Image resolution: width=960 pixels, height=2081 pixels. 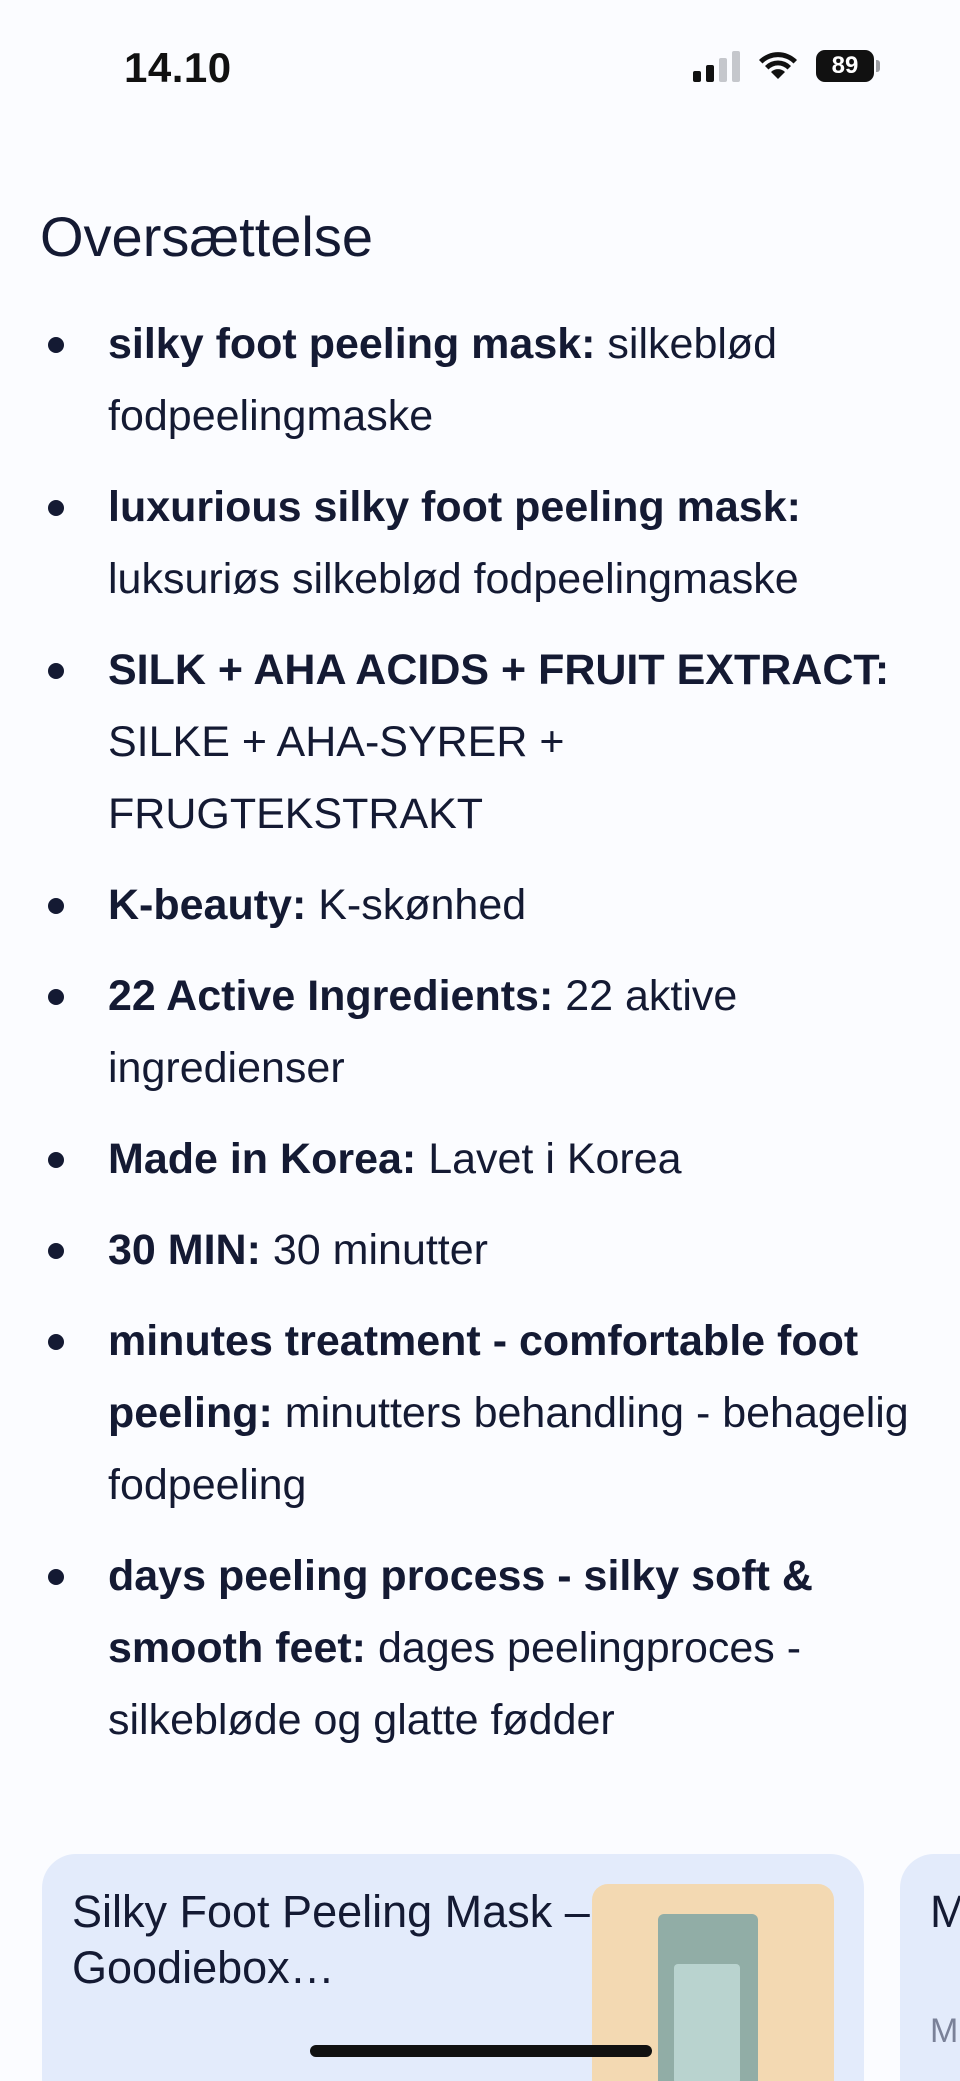 I want to click on term: silky foot peeling mask:, so click(x=352, y=344).